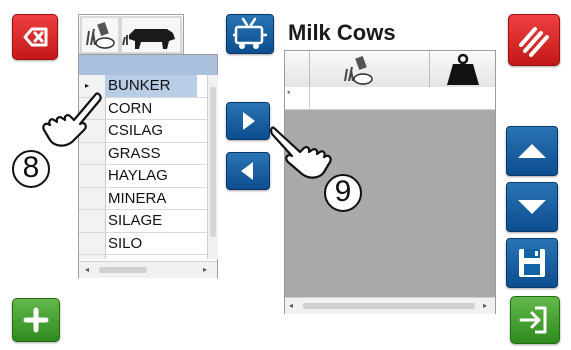 The height and width of the screenshot is (350, 571). I want to click on list-item: MINERA, so click(143, 199).